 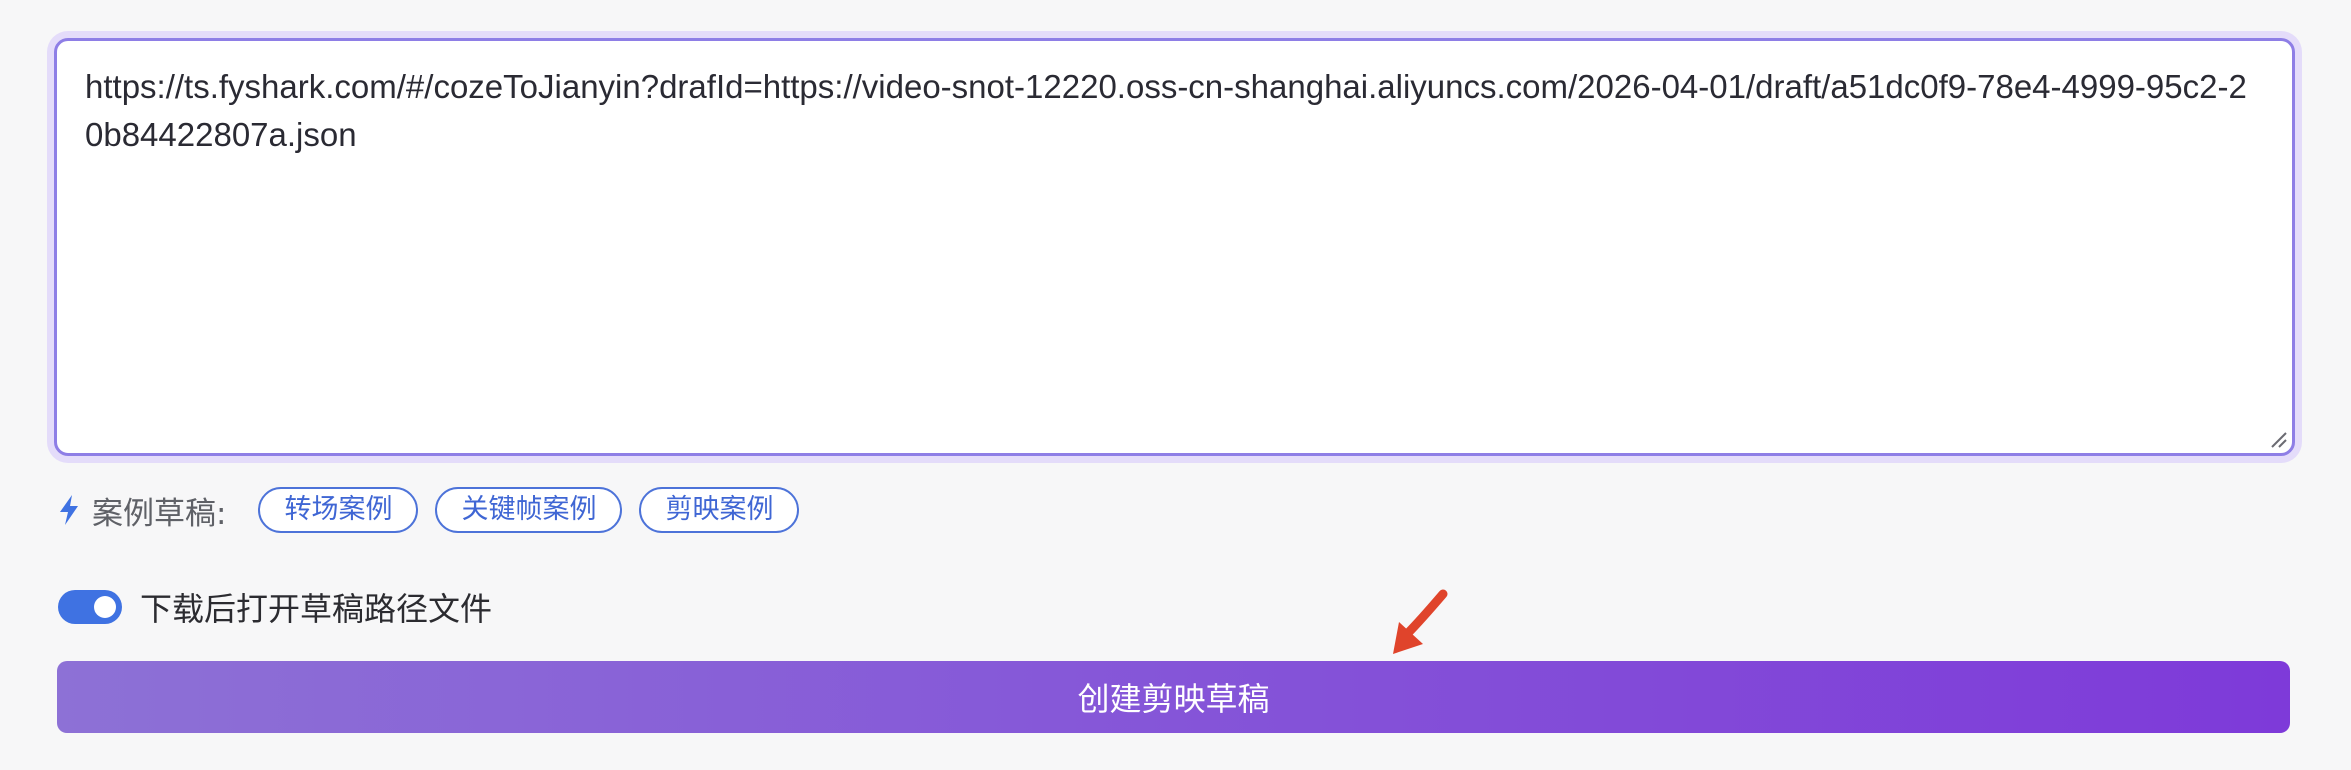 What do you see at coordinates (719, 510) in the screenshot?
I see `sample-chip-jianying: 剪映案例` at bounding box center [719, 510].